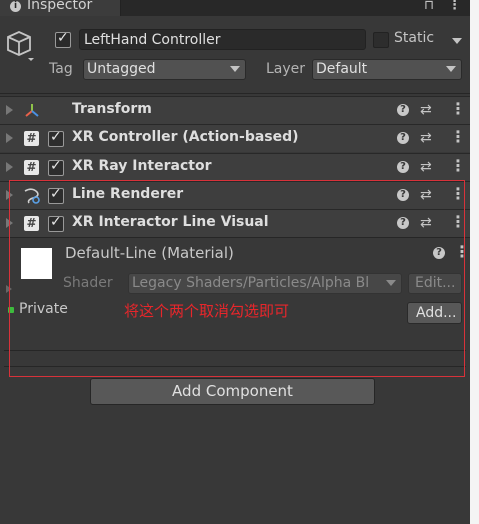 This screenshot has height=524, width=479. Describe the element at coordinates (63, 39) in the screenshot. I see `active-checkbox` at that location.